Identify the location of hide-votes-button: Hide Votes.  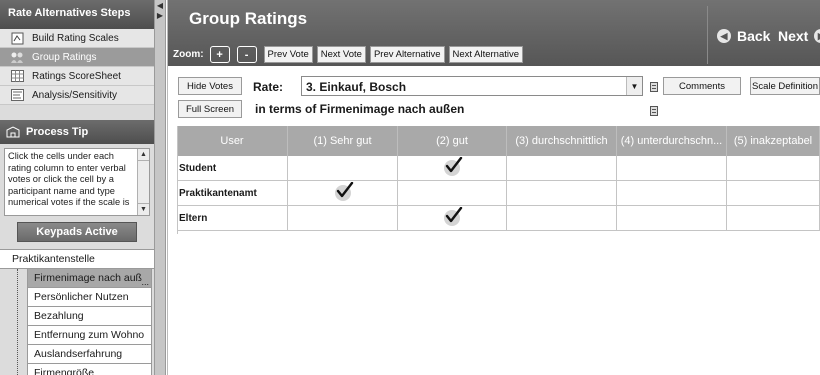
(210, 86).